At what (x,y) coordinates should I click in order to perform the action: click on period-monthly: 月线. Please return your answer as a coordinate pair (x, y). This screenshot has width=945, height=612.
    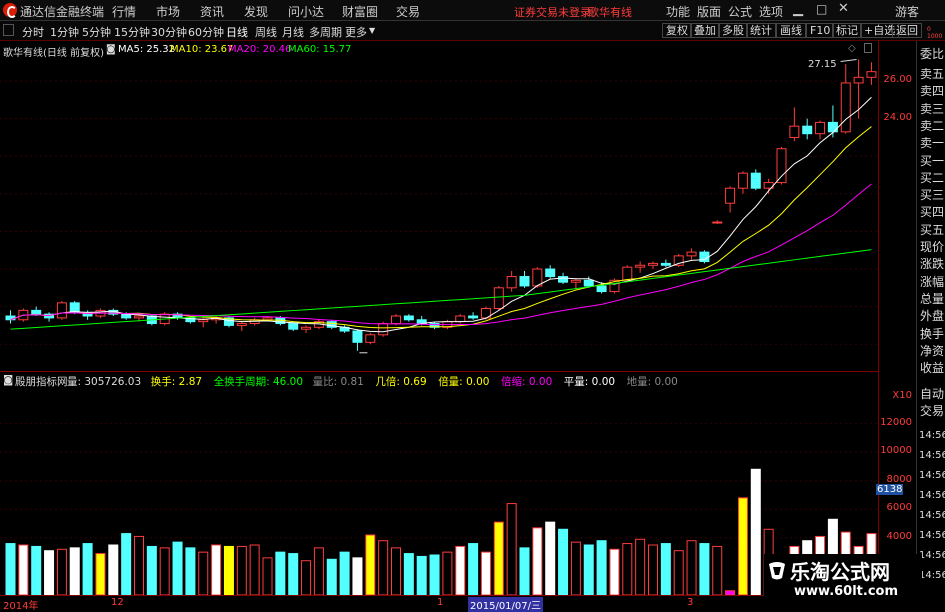
    Looking at the image, I should click on (293, 32).